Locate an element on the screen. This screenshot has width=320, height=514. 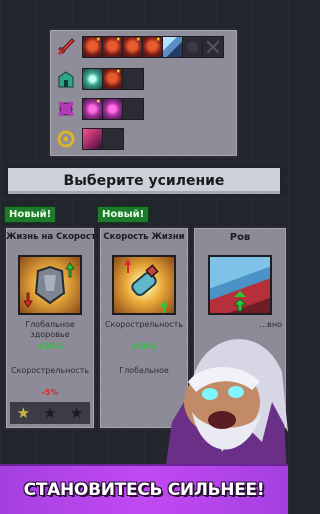
tower-icon is located at coordinates (66, 79).